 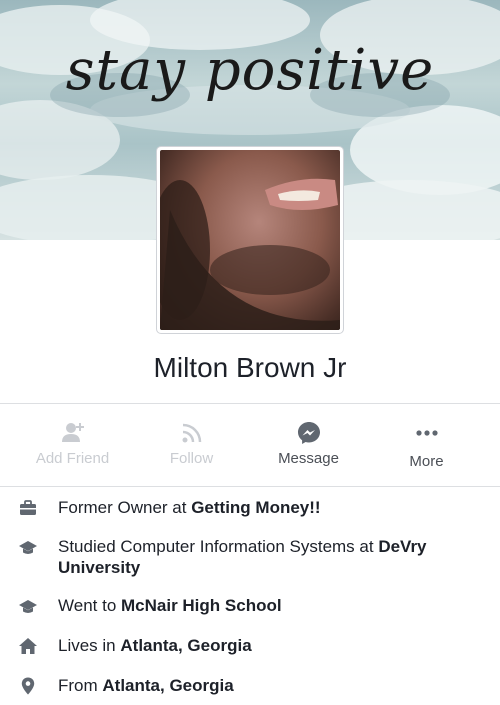 What do you see at coordinates (250, 486) in the screenshot?
I see `divider` at bounding box center [250, 486].